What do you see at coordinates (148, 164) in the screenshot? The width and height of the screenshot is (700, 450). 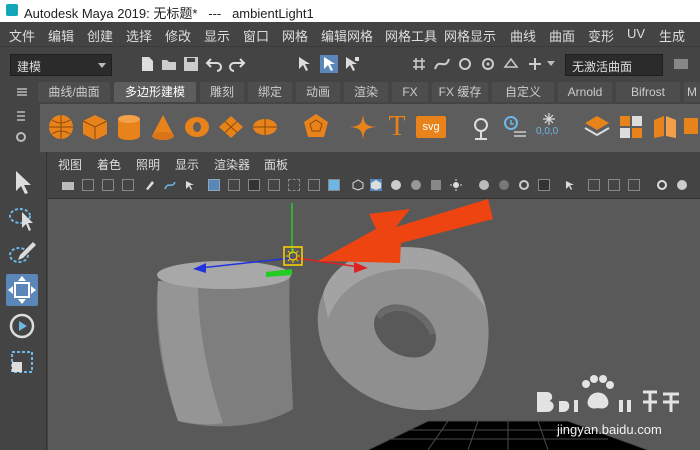 I see `viewport-menu-lighting: 照明` at bounding box center [148, 164].